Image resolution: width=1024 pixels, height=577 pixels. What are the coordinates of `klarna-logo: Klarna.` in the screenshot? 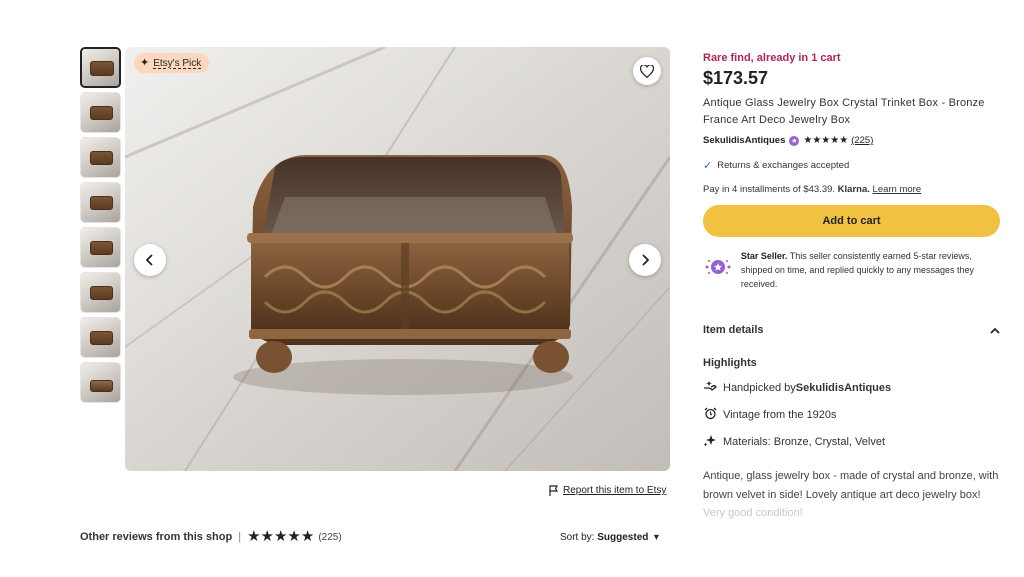 It's located at (853, 189).